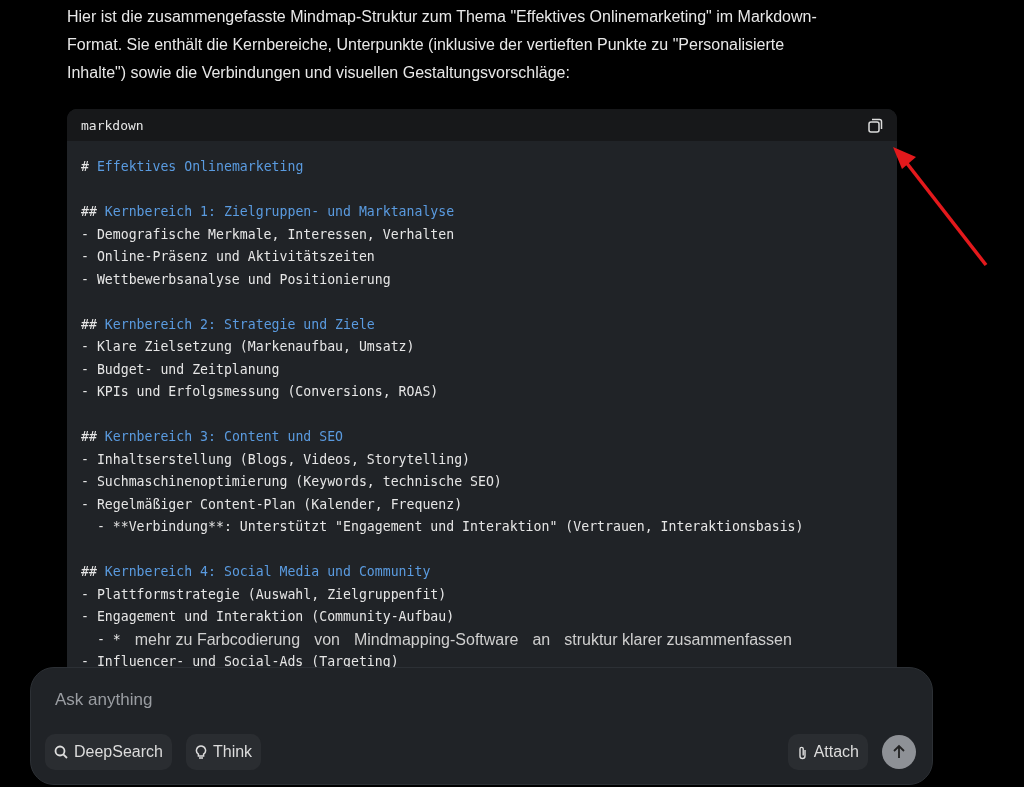  I want to click on mode-button: Think, so click(223, 752).